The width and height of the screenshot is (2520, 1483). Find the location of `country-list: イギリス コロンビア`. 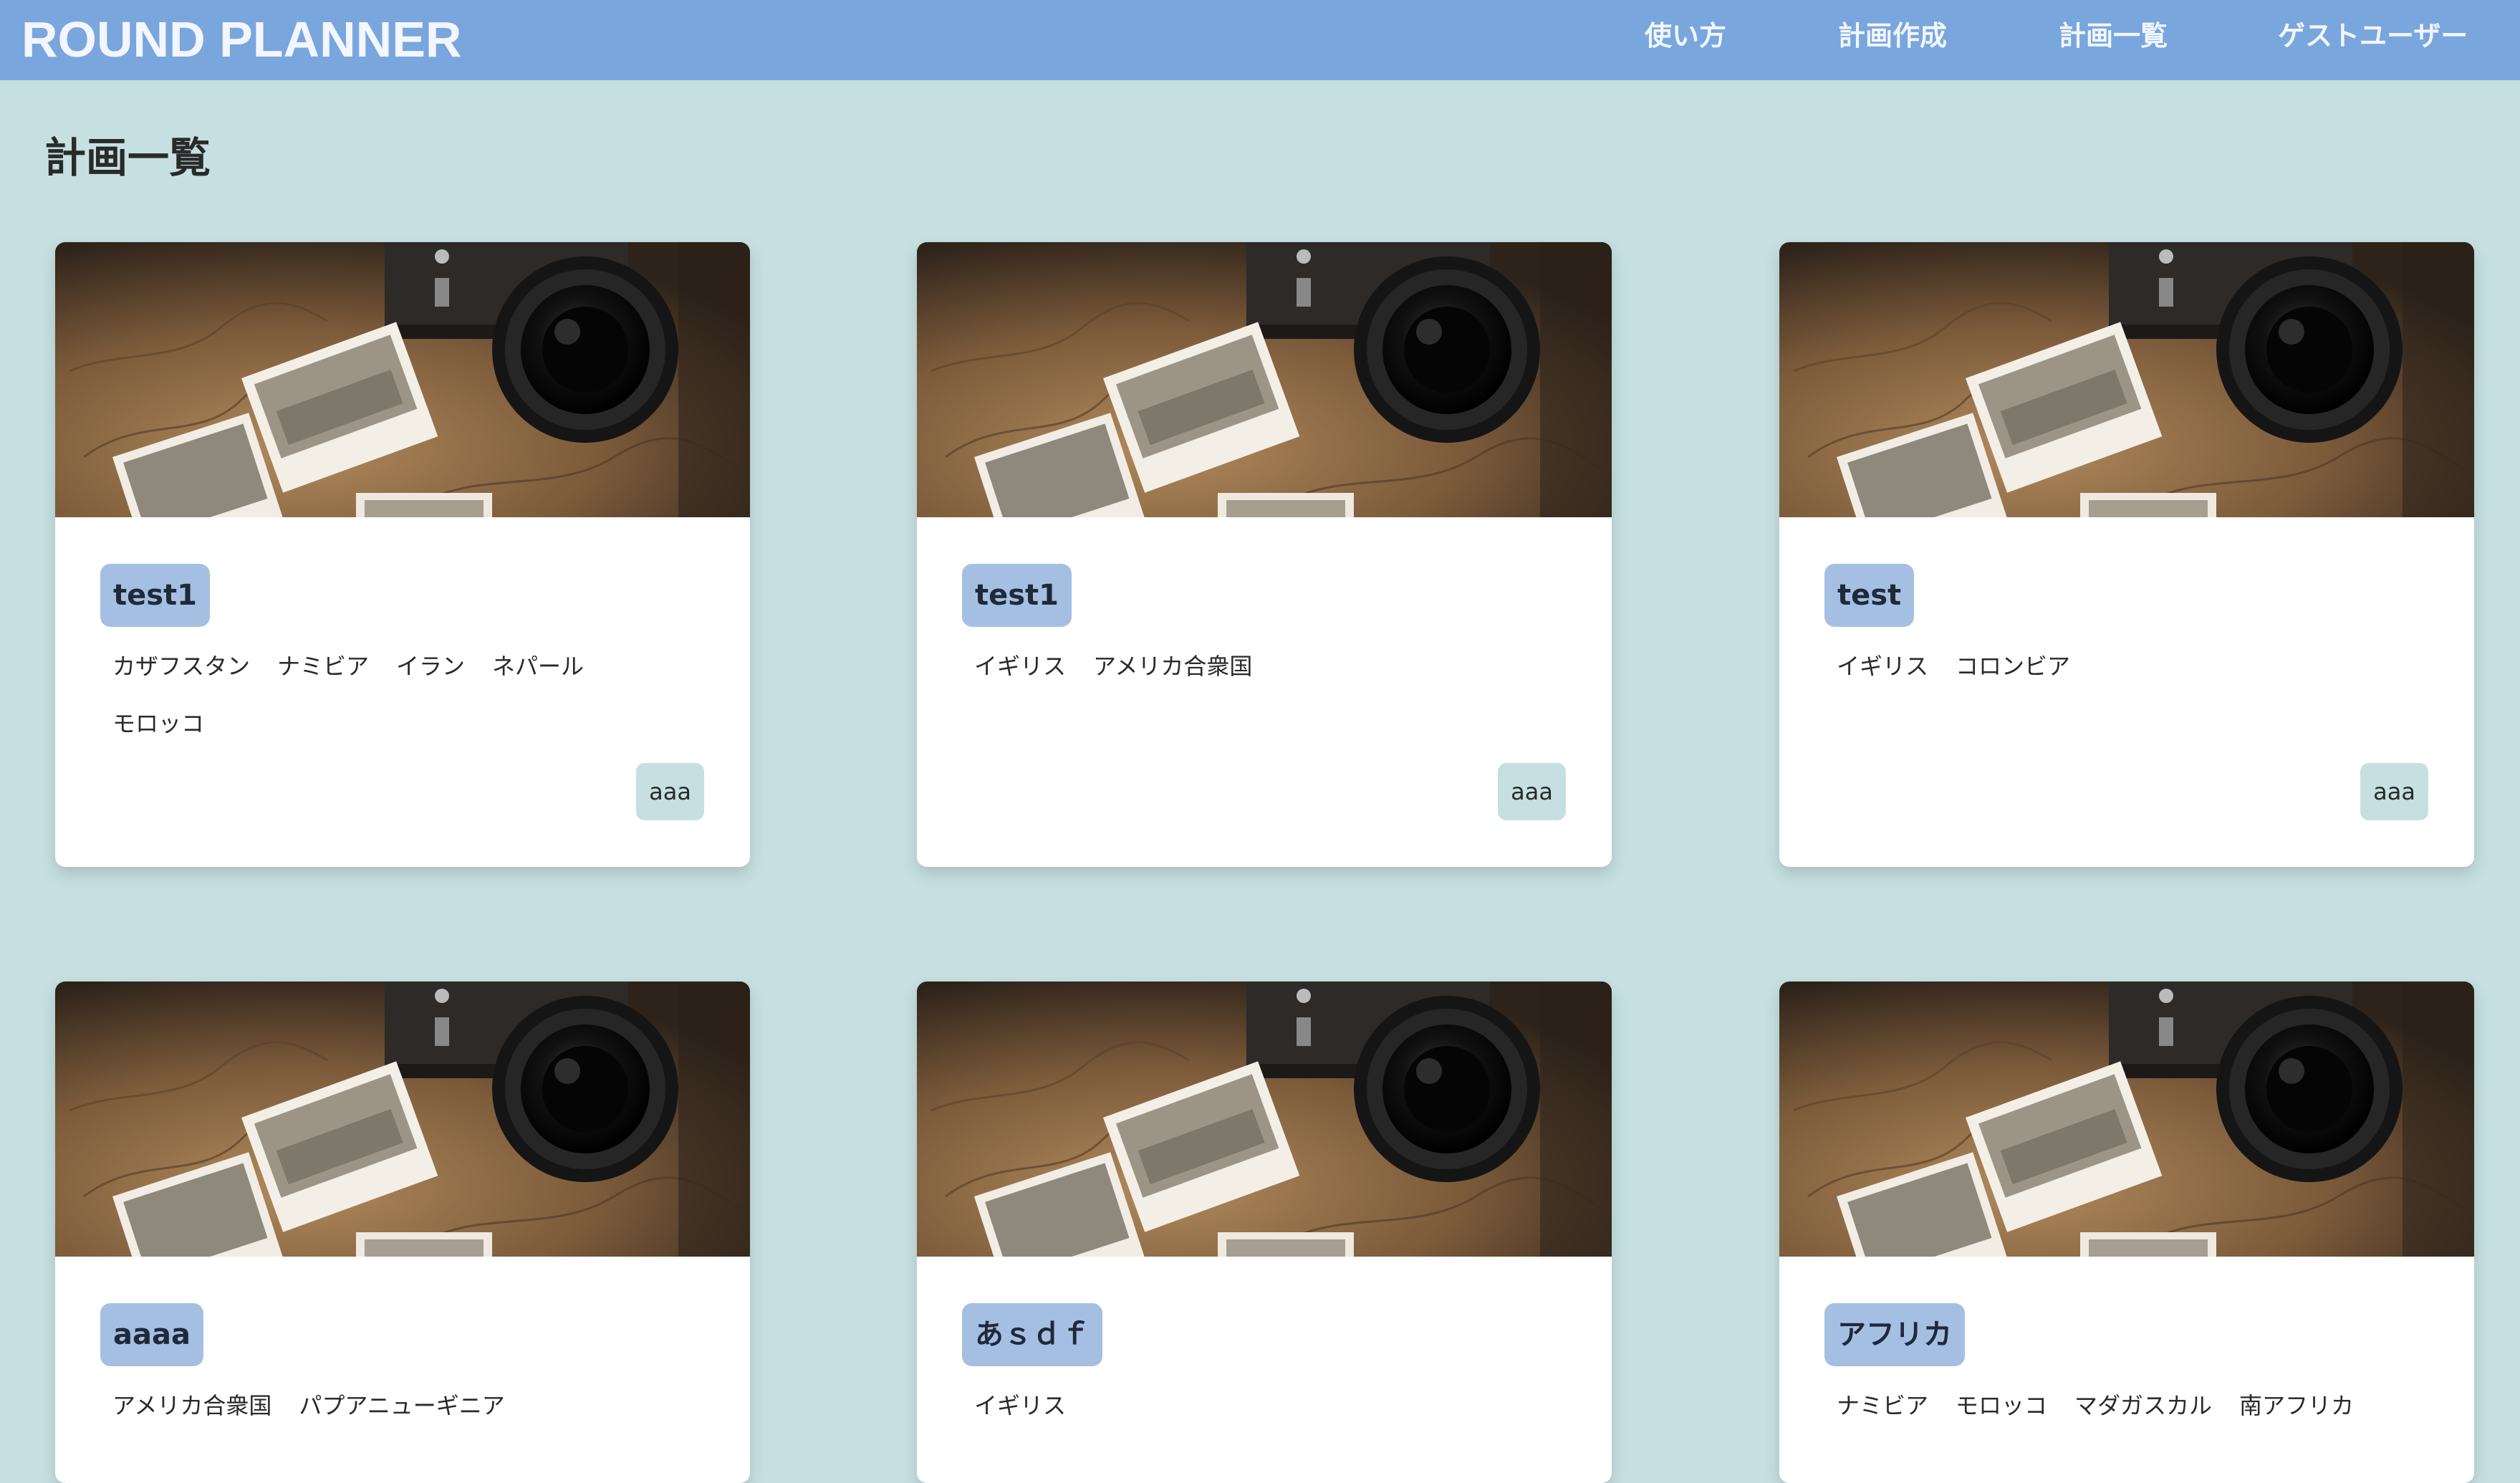

country-list: イギリス コロンビア is located at coordinates (2130, 666).